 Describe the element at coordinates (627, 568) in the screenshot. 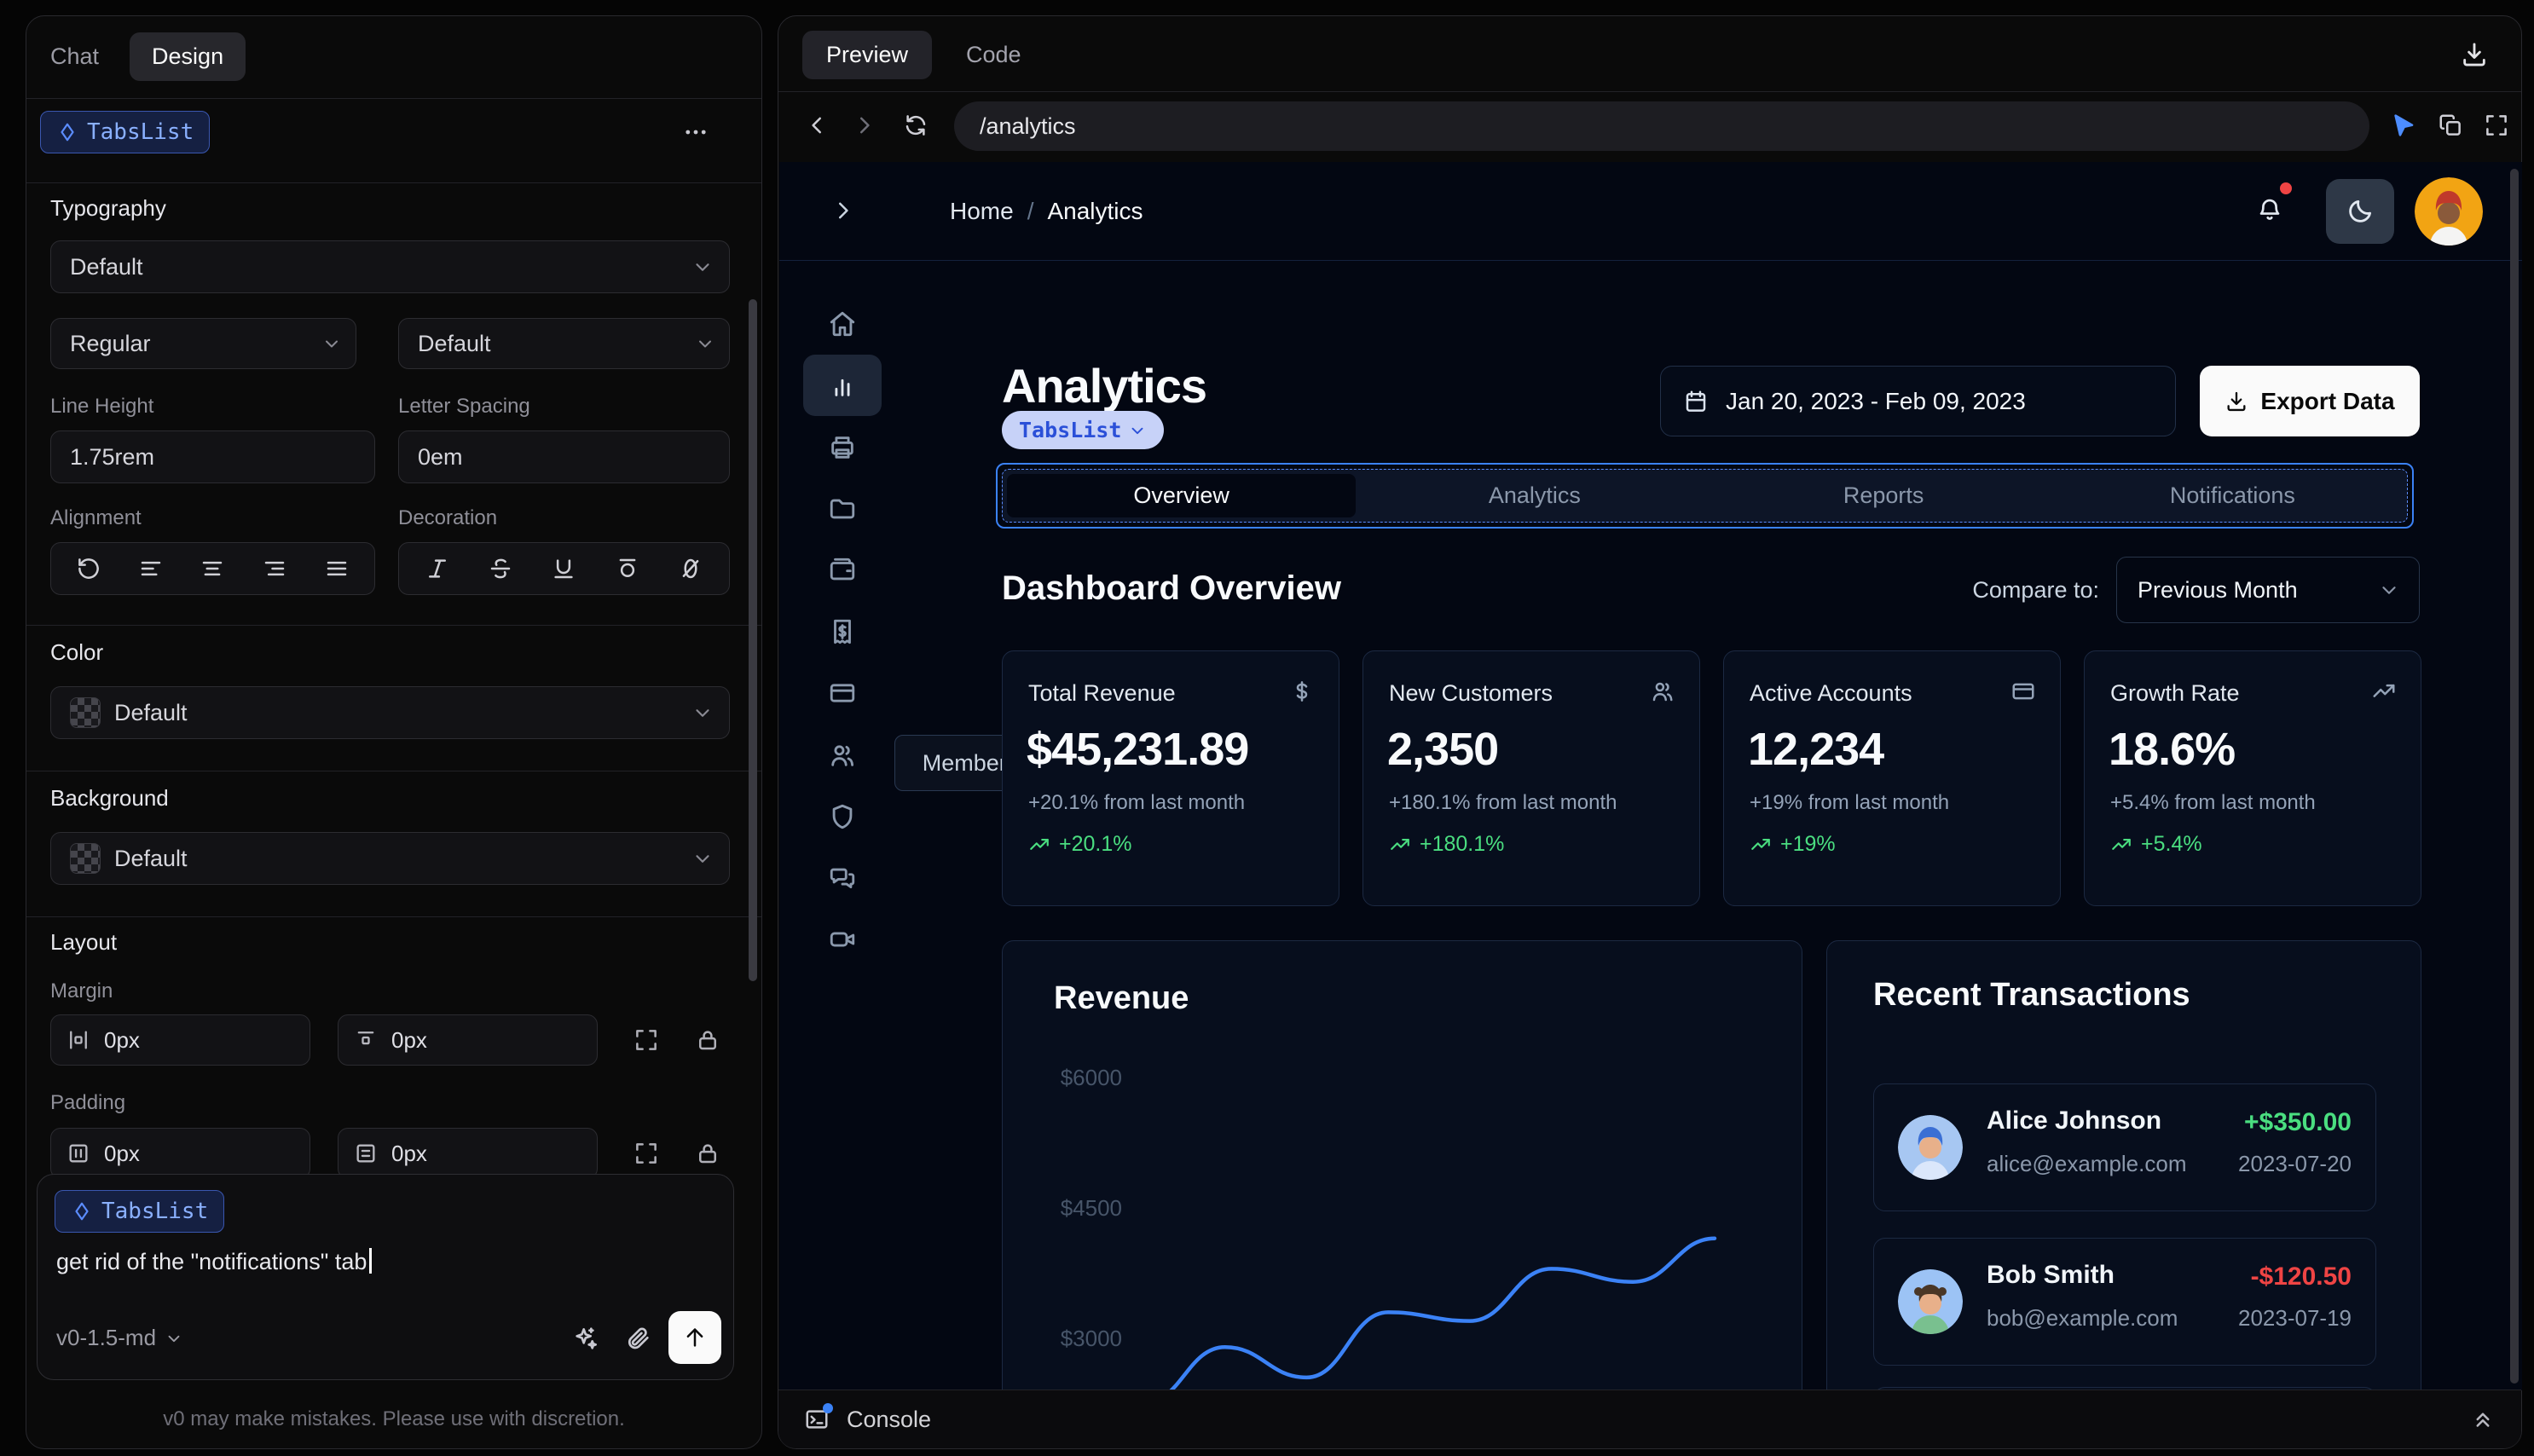

I see `overline-icon` at that location.